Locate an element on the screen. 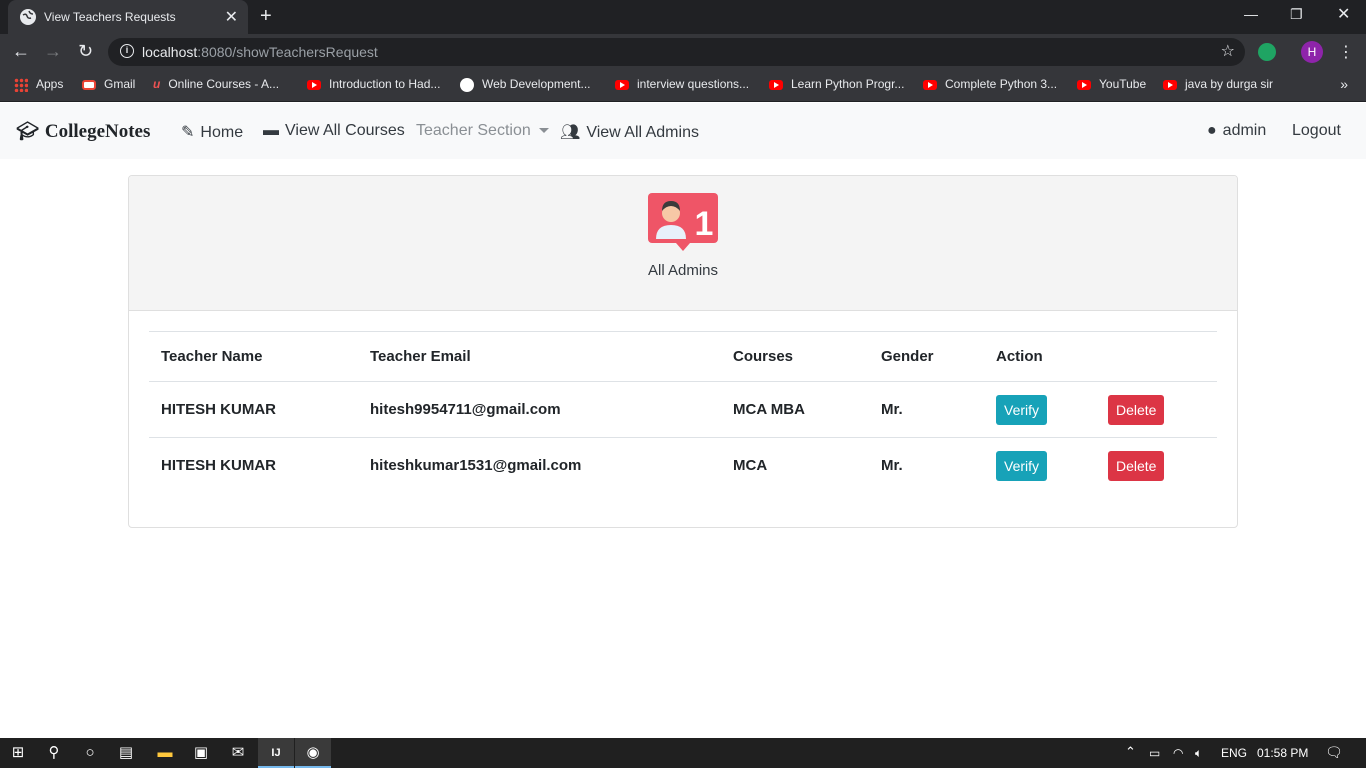  bookmark-item: java by durga sir is located at coordinates (1218, 84).